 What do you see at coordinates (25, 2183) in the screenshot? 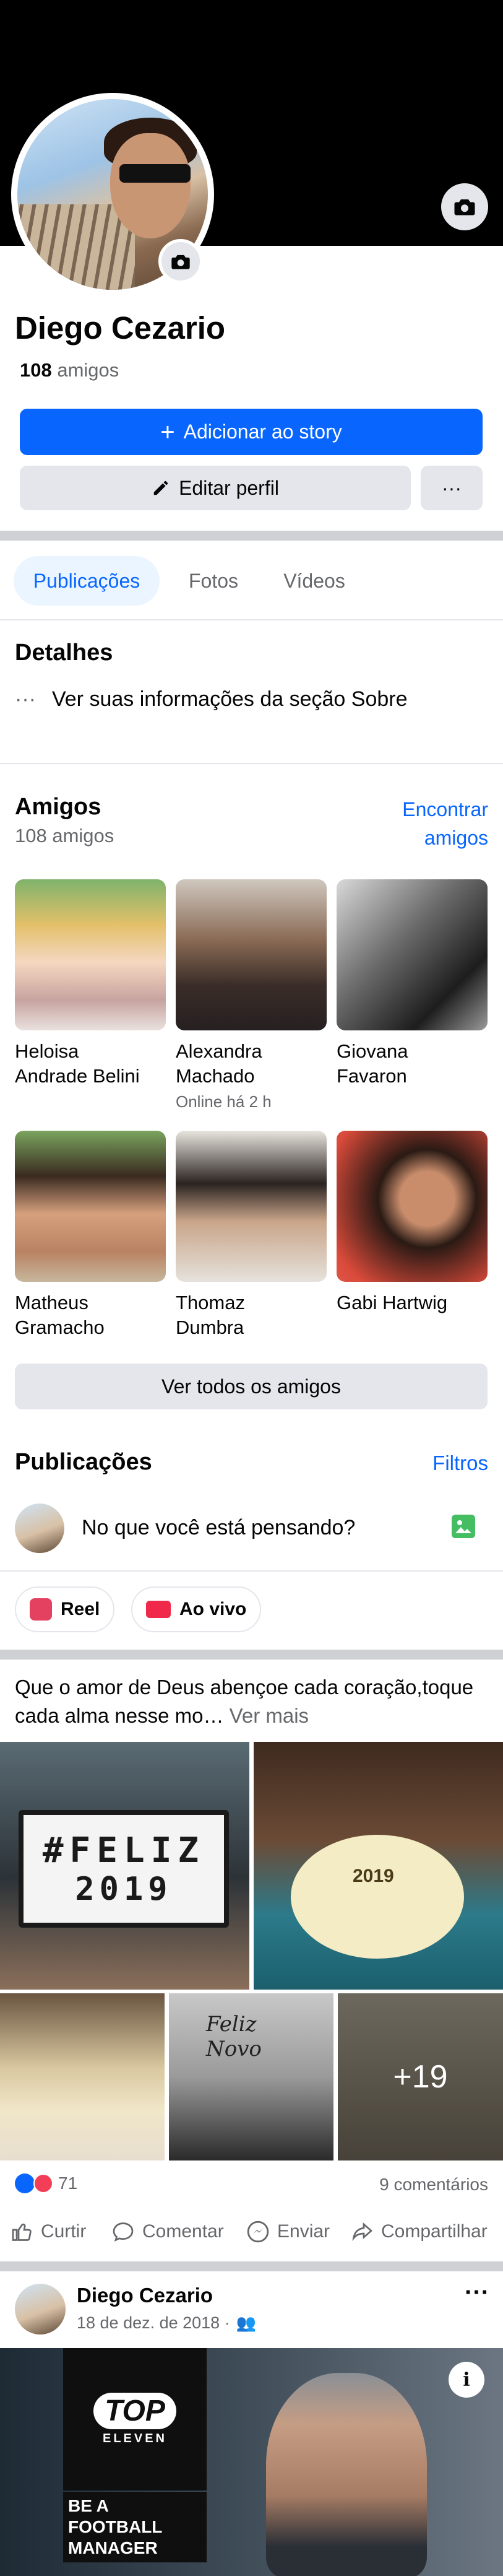
I see `like-reaction-icon` at bounding box center [25, 2183].